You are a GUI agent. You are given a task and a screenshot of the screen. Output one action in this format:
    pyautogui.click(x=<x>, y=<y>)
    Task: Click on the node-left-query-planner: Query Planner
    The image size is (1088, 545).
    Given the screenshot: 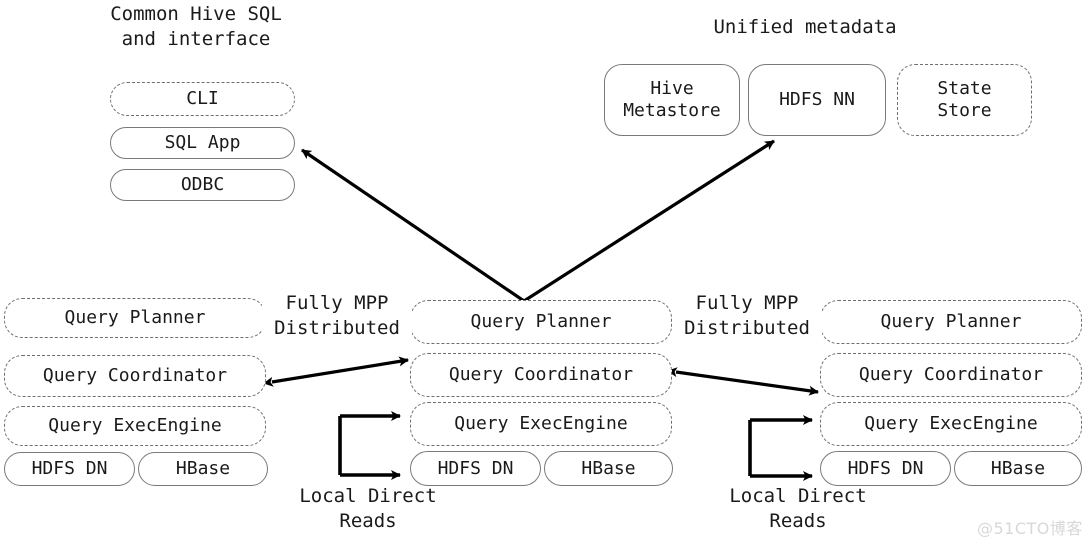 What is the action you would take?
    pyautogui.click(x=135, y=318)
    